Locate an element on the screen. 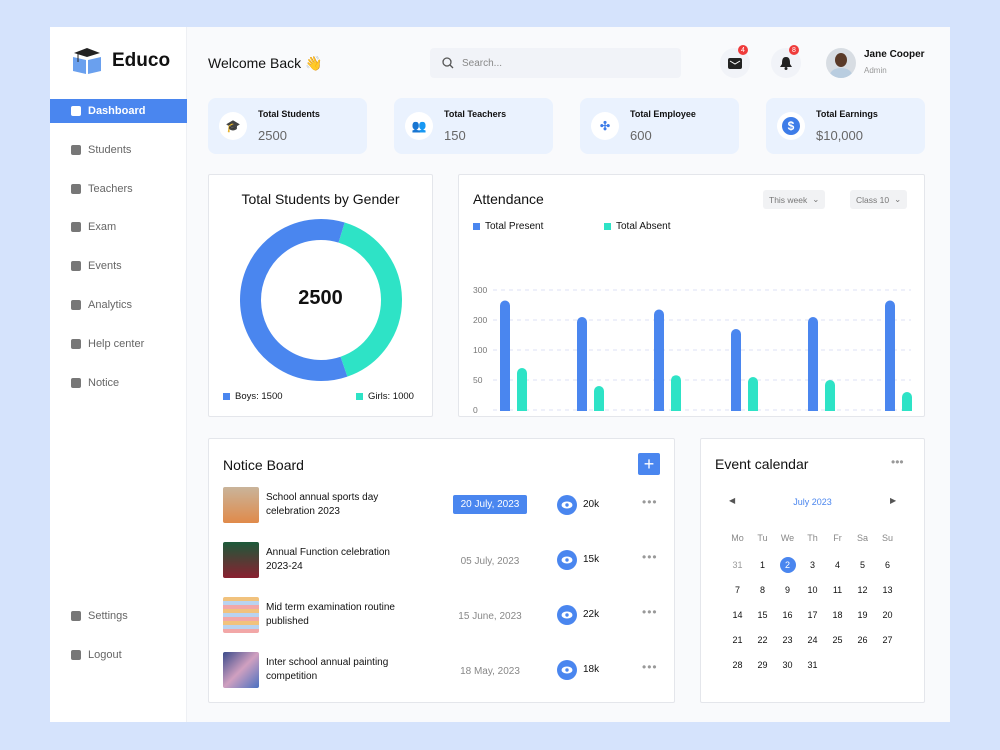  calendar-day: 14 is located at coordinates (737, 615).